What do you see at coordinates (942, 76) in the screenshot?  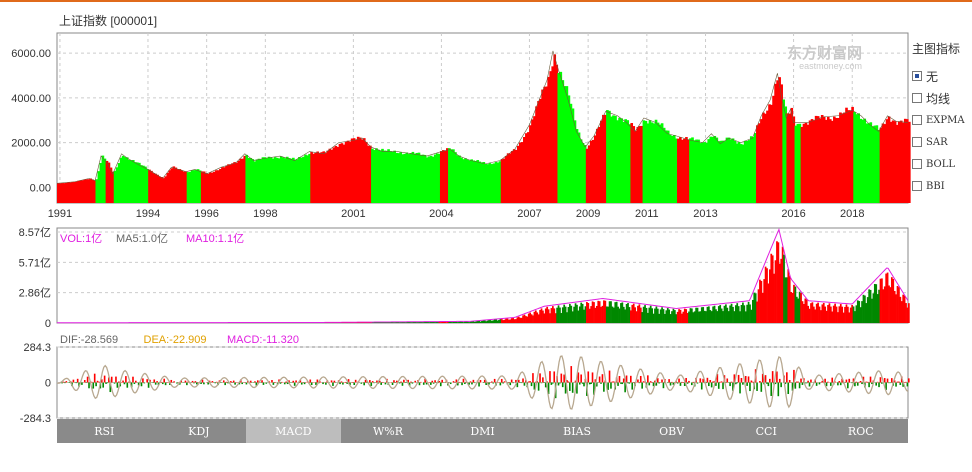 I see `indicator-option-无: 无` at bounding box center [942, 76].